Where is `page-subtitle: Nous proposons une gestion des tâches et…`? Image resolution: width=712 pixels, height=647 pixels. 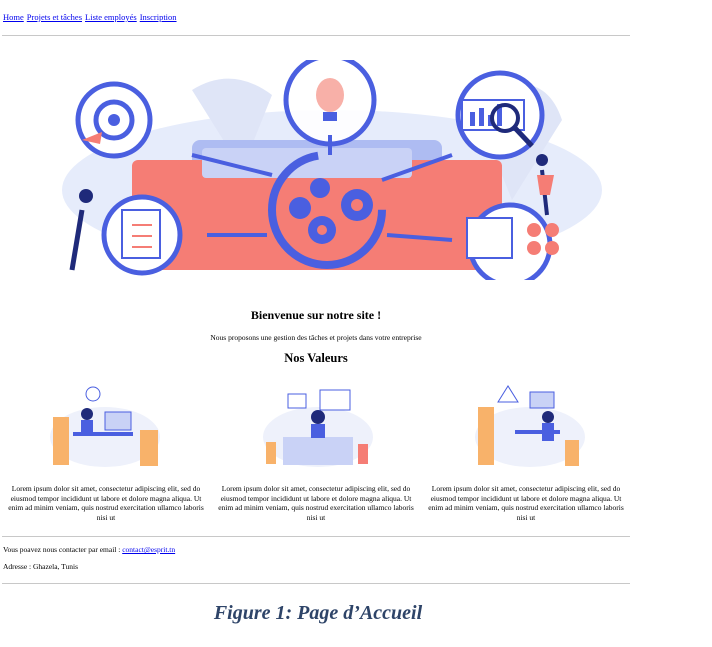
page-subtitle: Nous proposons une gestion des tâches et… is located at coordinates (316, 337).